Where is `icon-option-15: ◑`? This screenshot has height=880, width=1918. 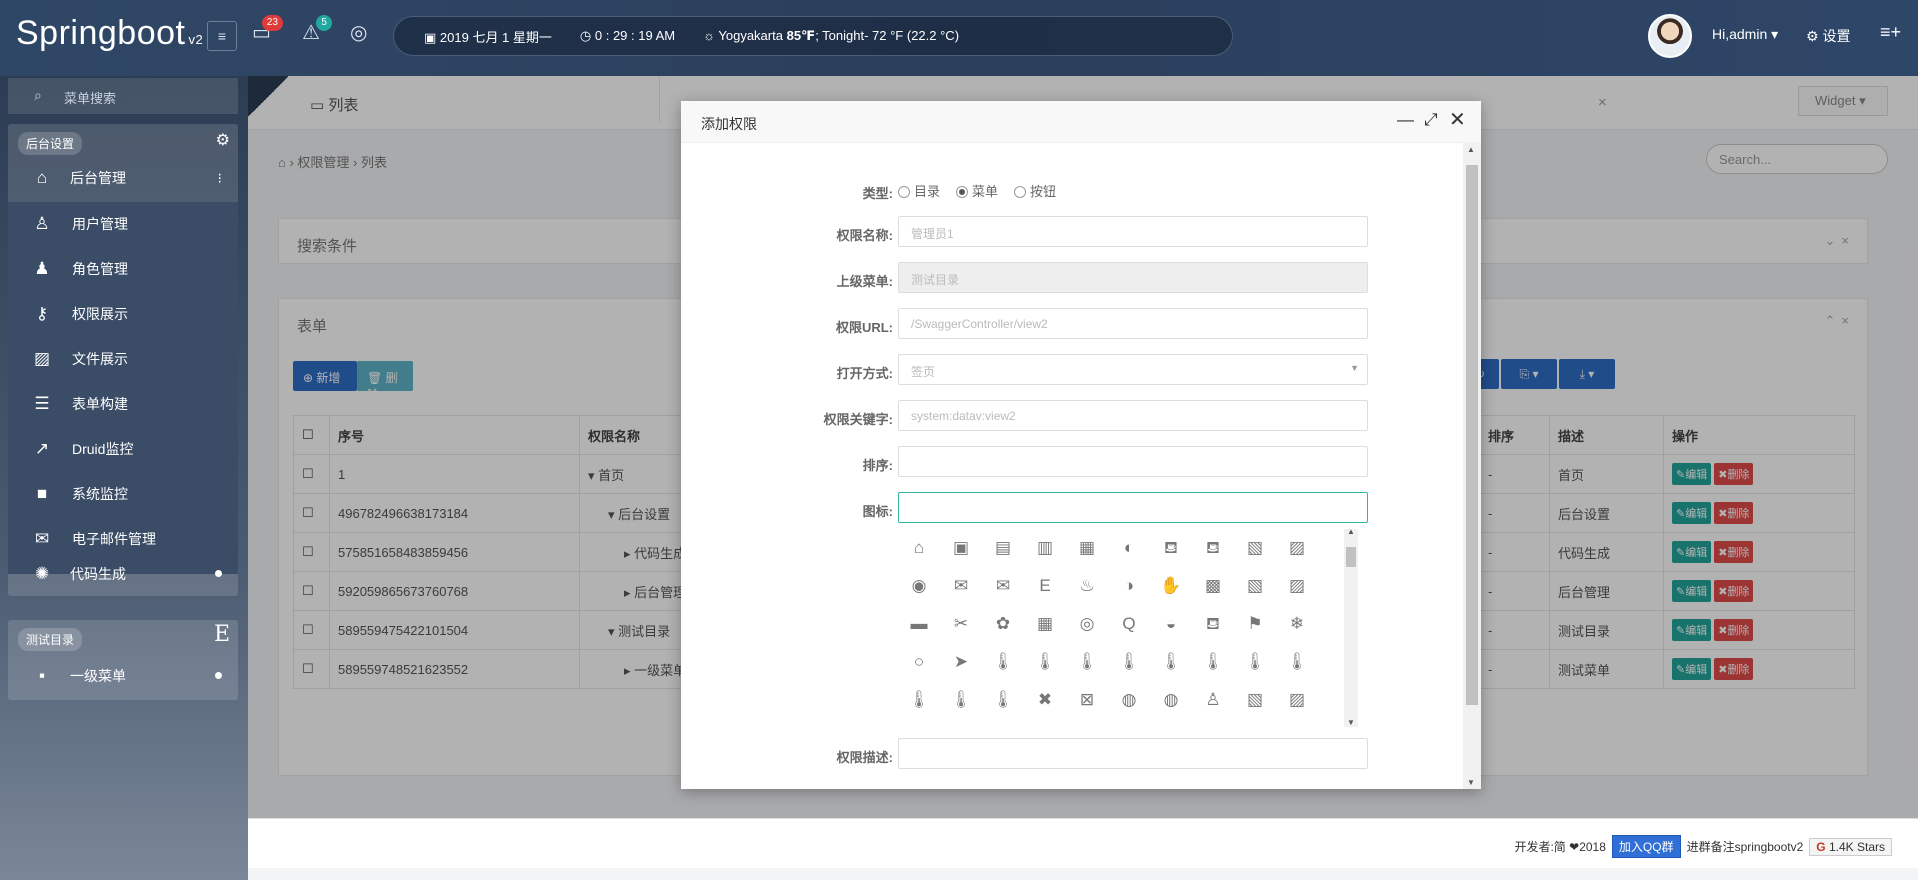 icon-option-15: ◑ is located at coordinates (1129, 586).